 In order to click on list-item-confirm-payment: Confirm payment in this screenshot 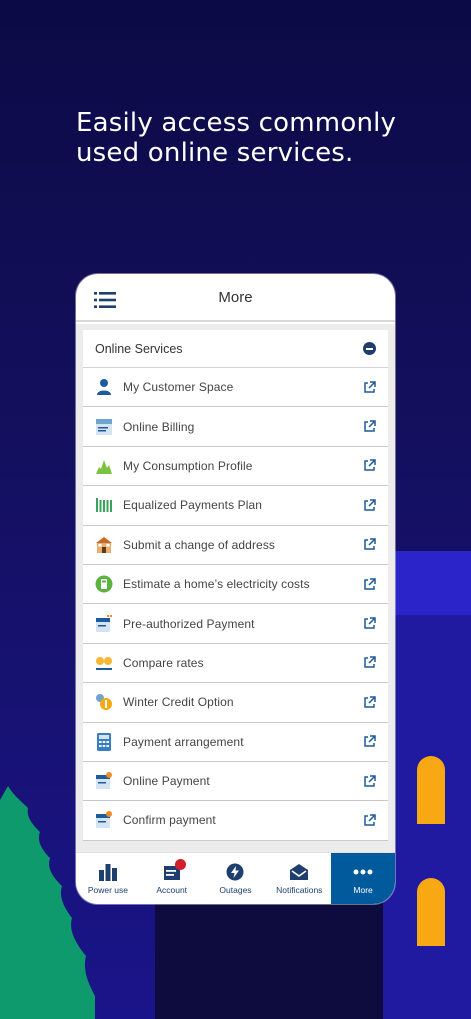, I will do `click(235, 821)`.